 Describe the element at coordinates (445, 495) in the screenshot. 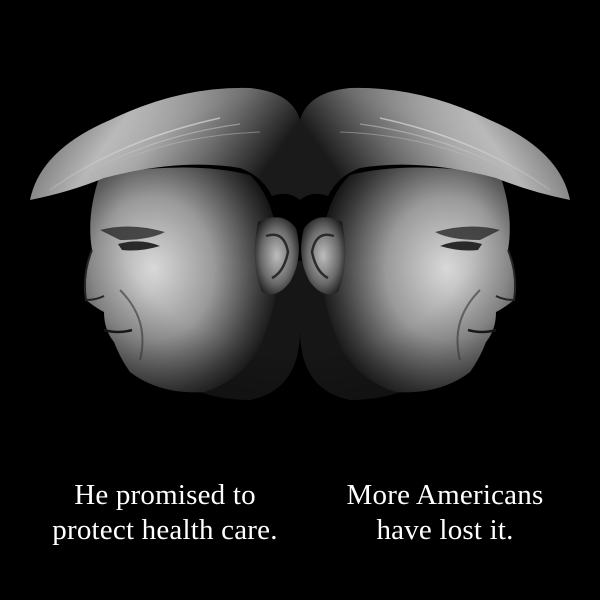

I see `right-caption-line-1: More Americans` at that location.